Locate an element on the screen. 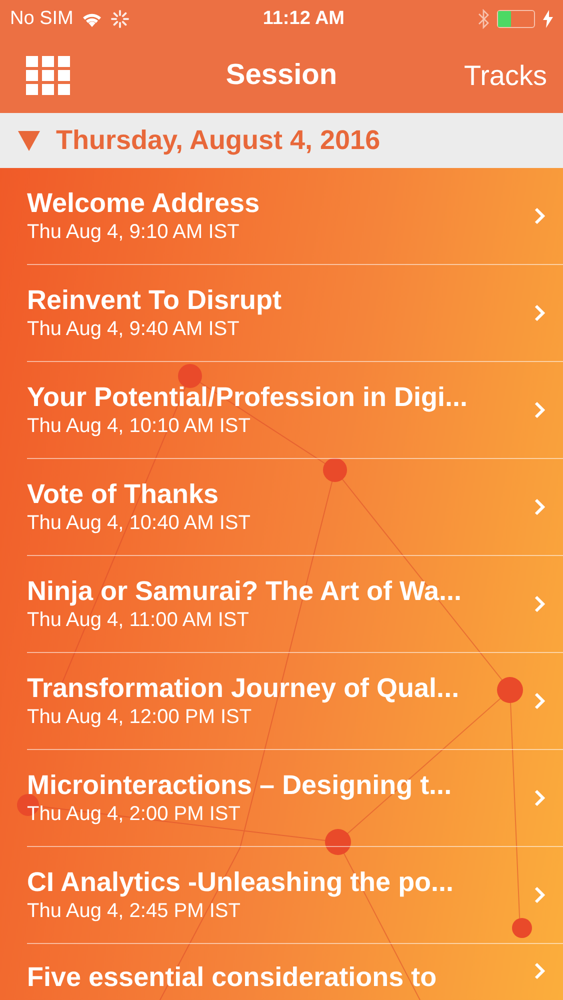 Image resolution: width=563 pixels, height=1000 pixels. battery-icon is located at coordinates (516, 19).